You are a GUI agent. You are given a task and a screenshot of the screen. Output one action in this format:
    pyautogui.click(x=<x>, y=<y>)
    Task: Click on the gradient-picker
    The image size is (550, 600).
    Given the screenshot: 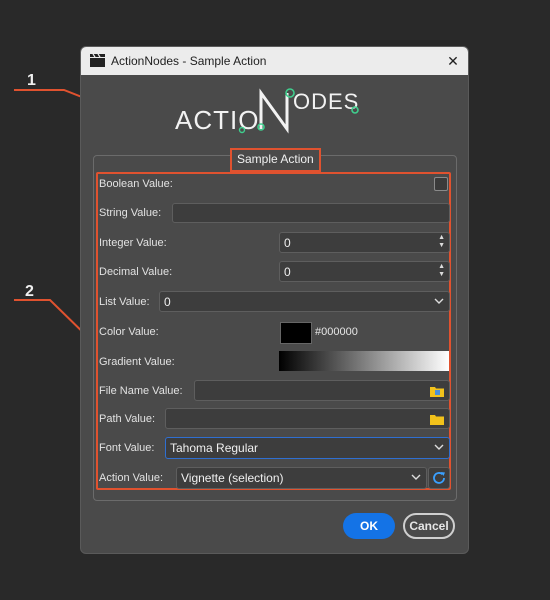 What is the action you would take?
    pyautogui.click(x=364, y=361)
    